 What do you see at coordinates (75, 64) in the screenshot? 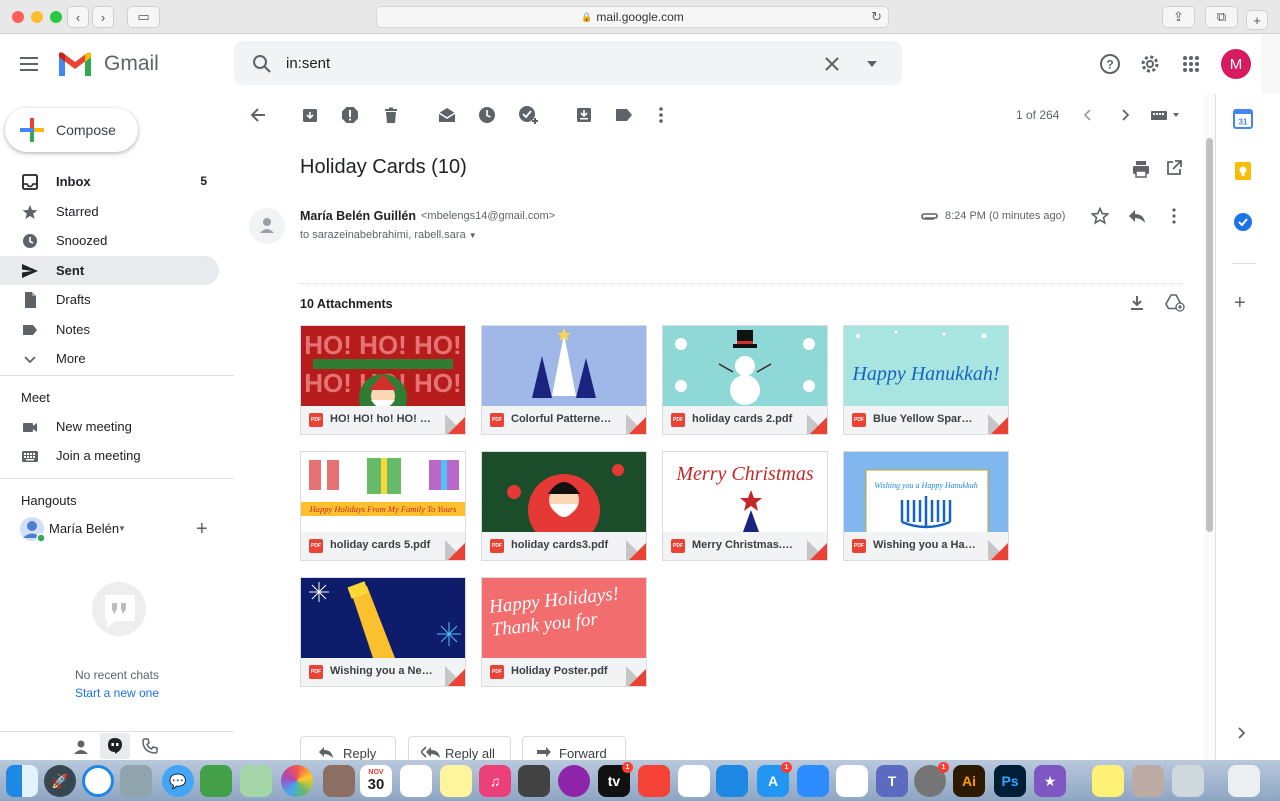
I see `gmail-logo-icon` at bounding box center [75, 64].